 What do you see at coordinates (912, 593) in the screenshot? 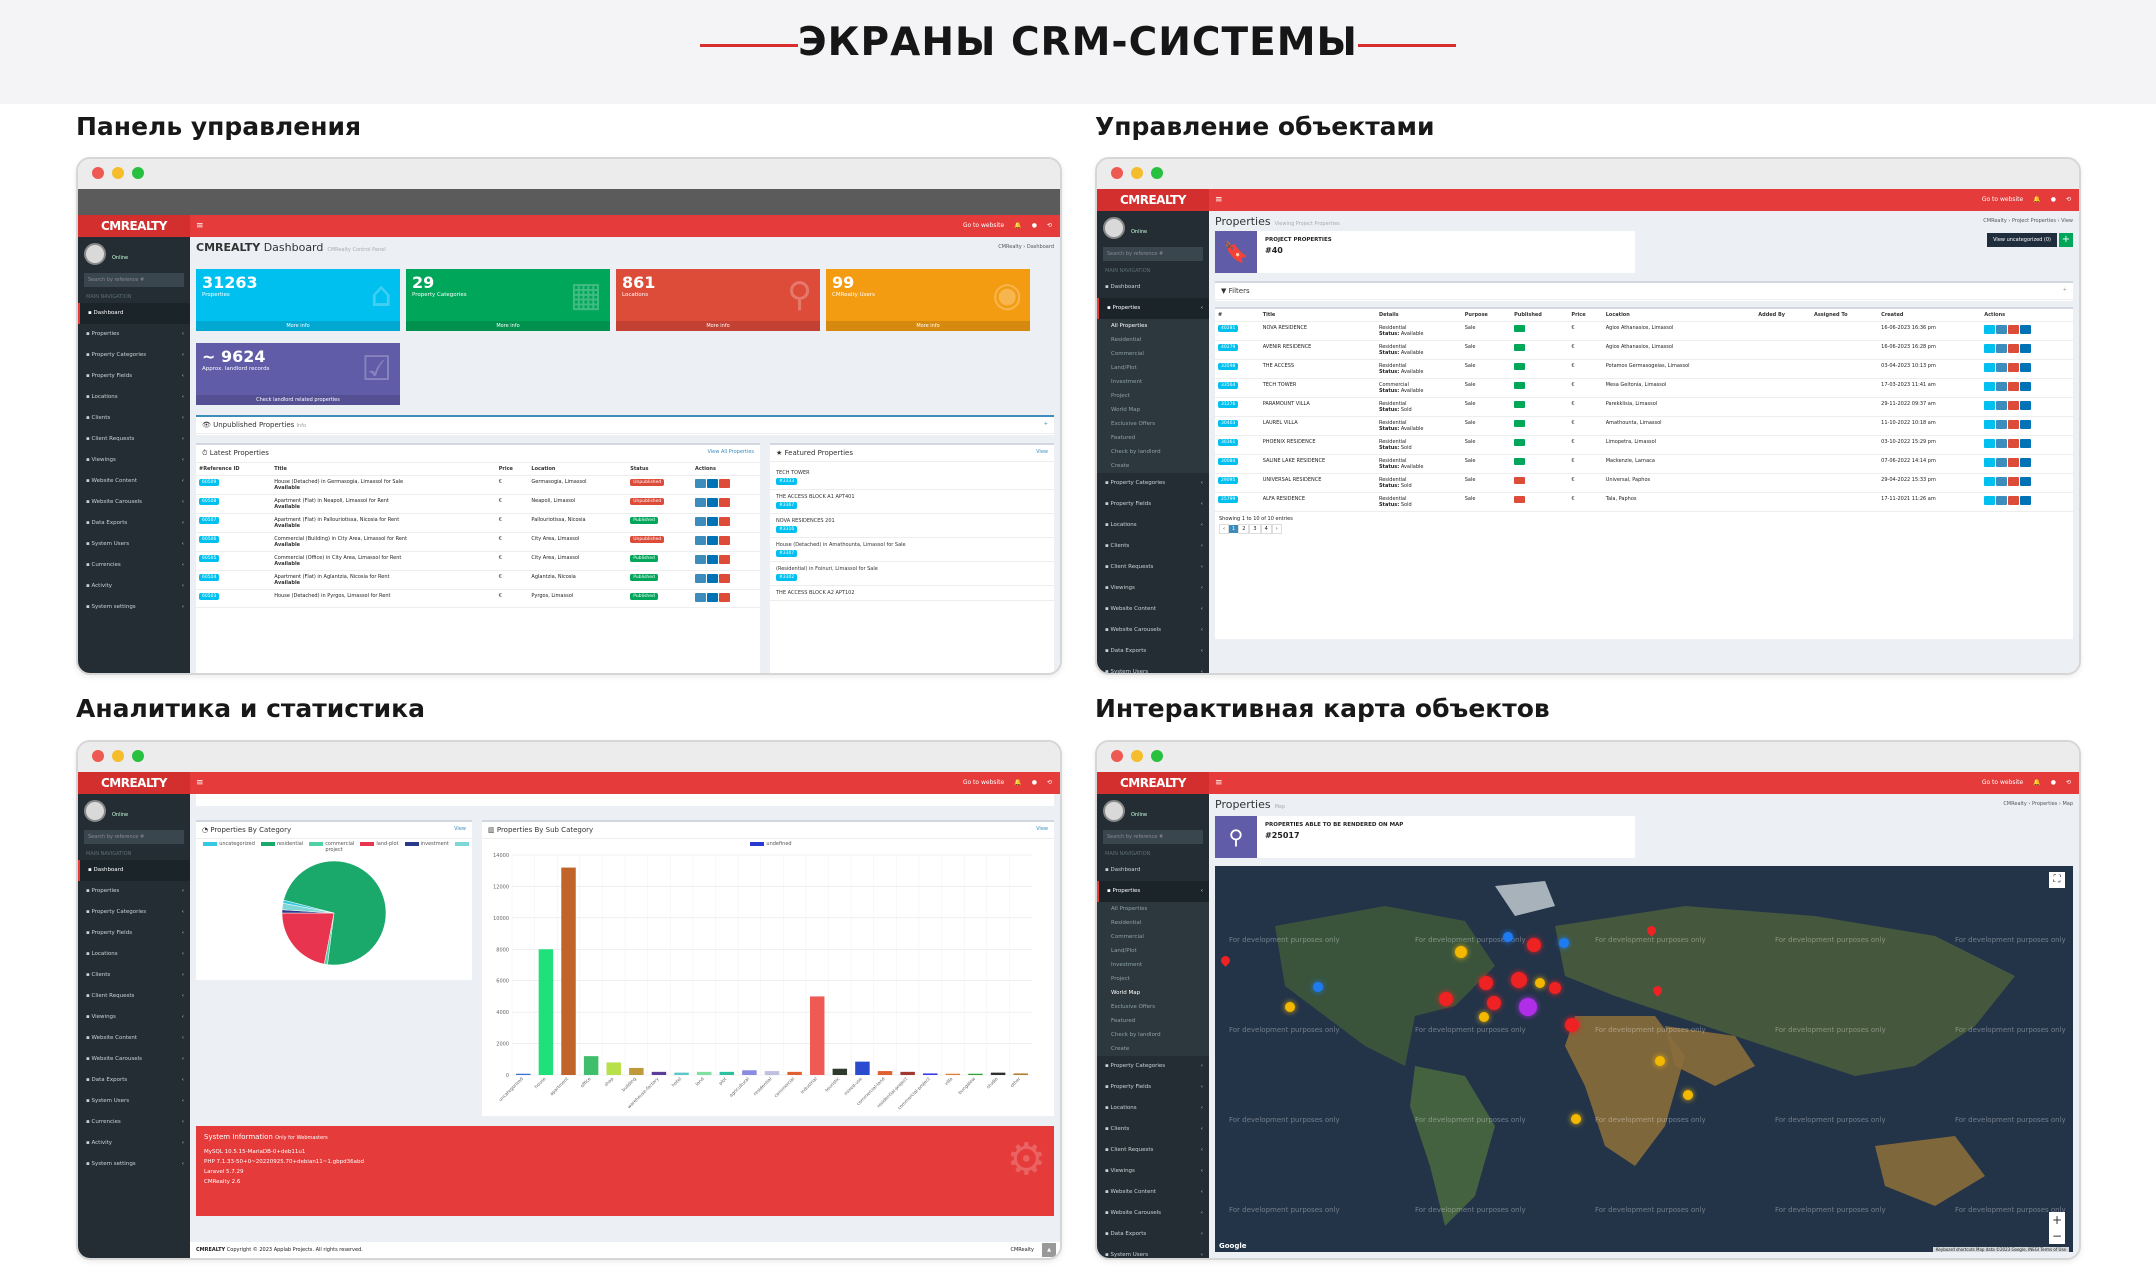
I see `list-item: THE ACCESS BLOCK A2 APT102` at bounding box center [912, 593].